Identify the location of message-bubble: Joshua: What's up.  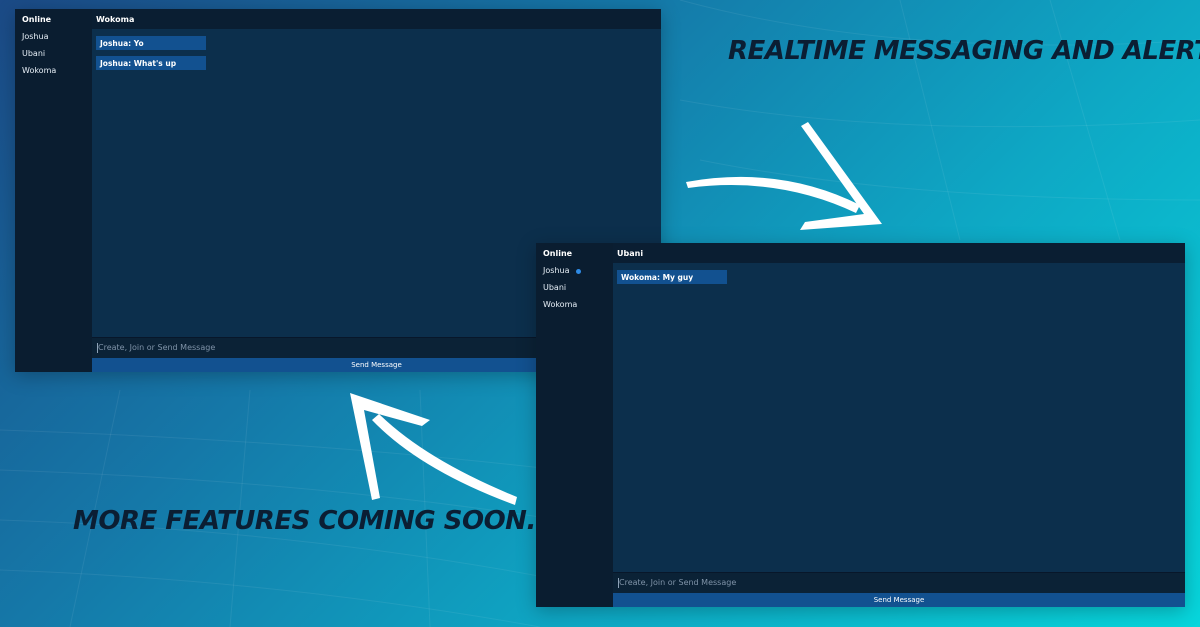
(151, 63).